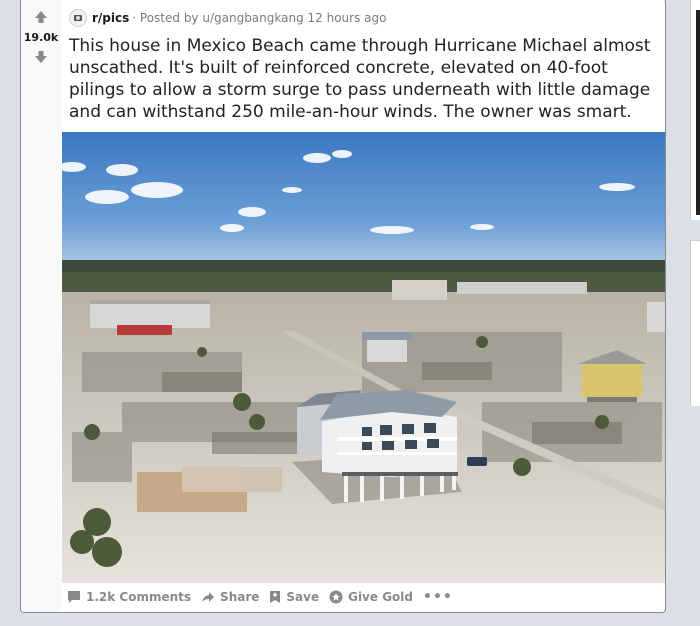  I want to click on save-button: Save, so click(294, 597).